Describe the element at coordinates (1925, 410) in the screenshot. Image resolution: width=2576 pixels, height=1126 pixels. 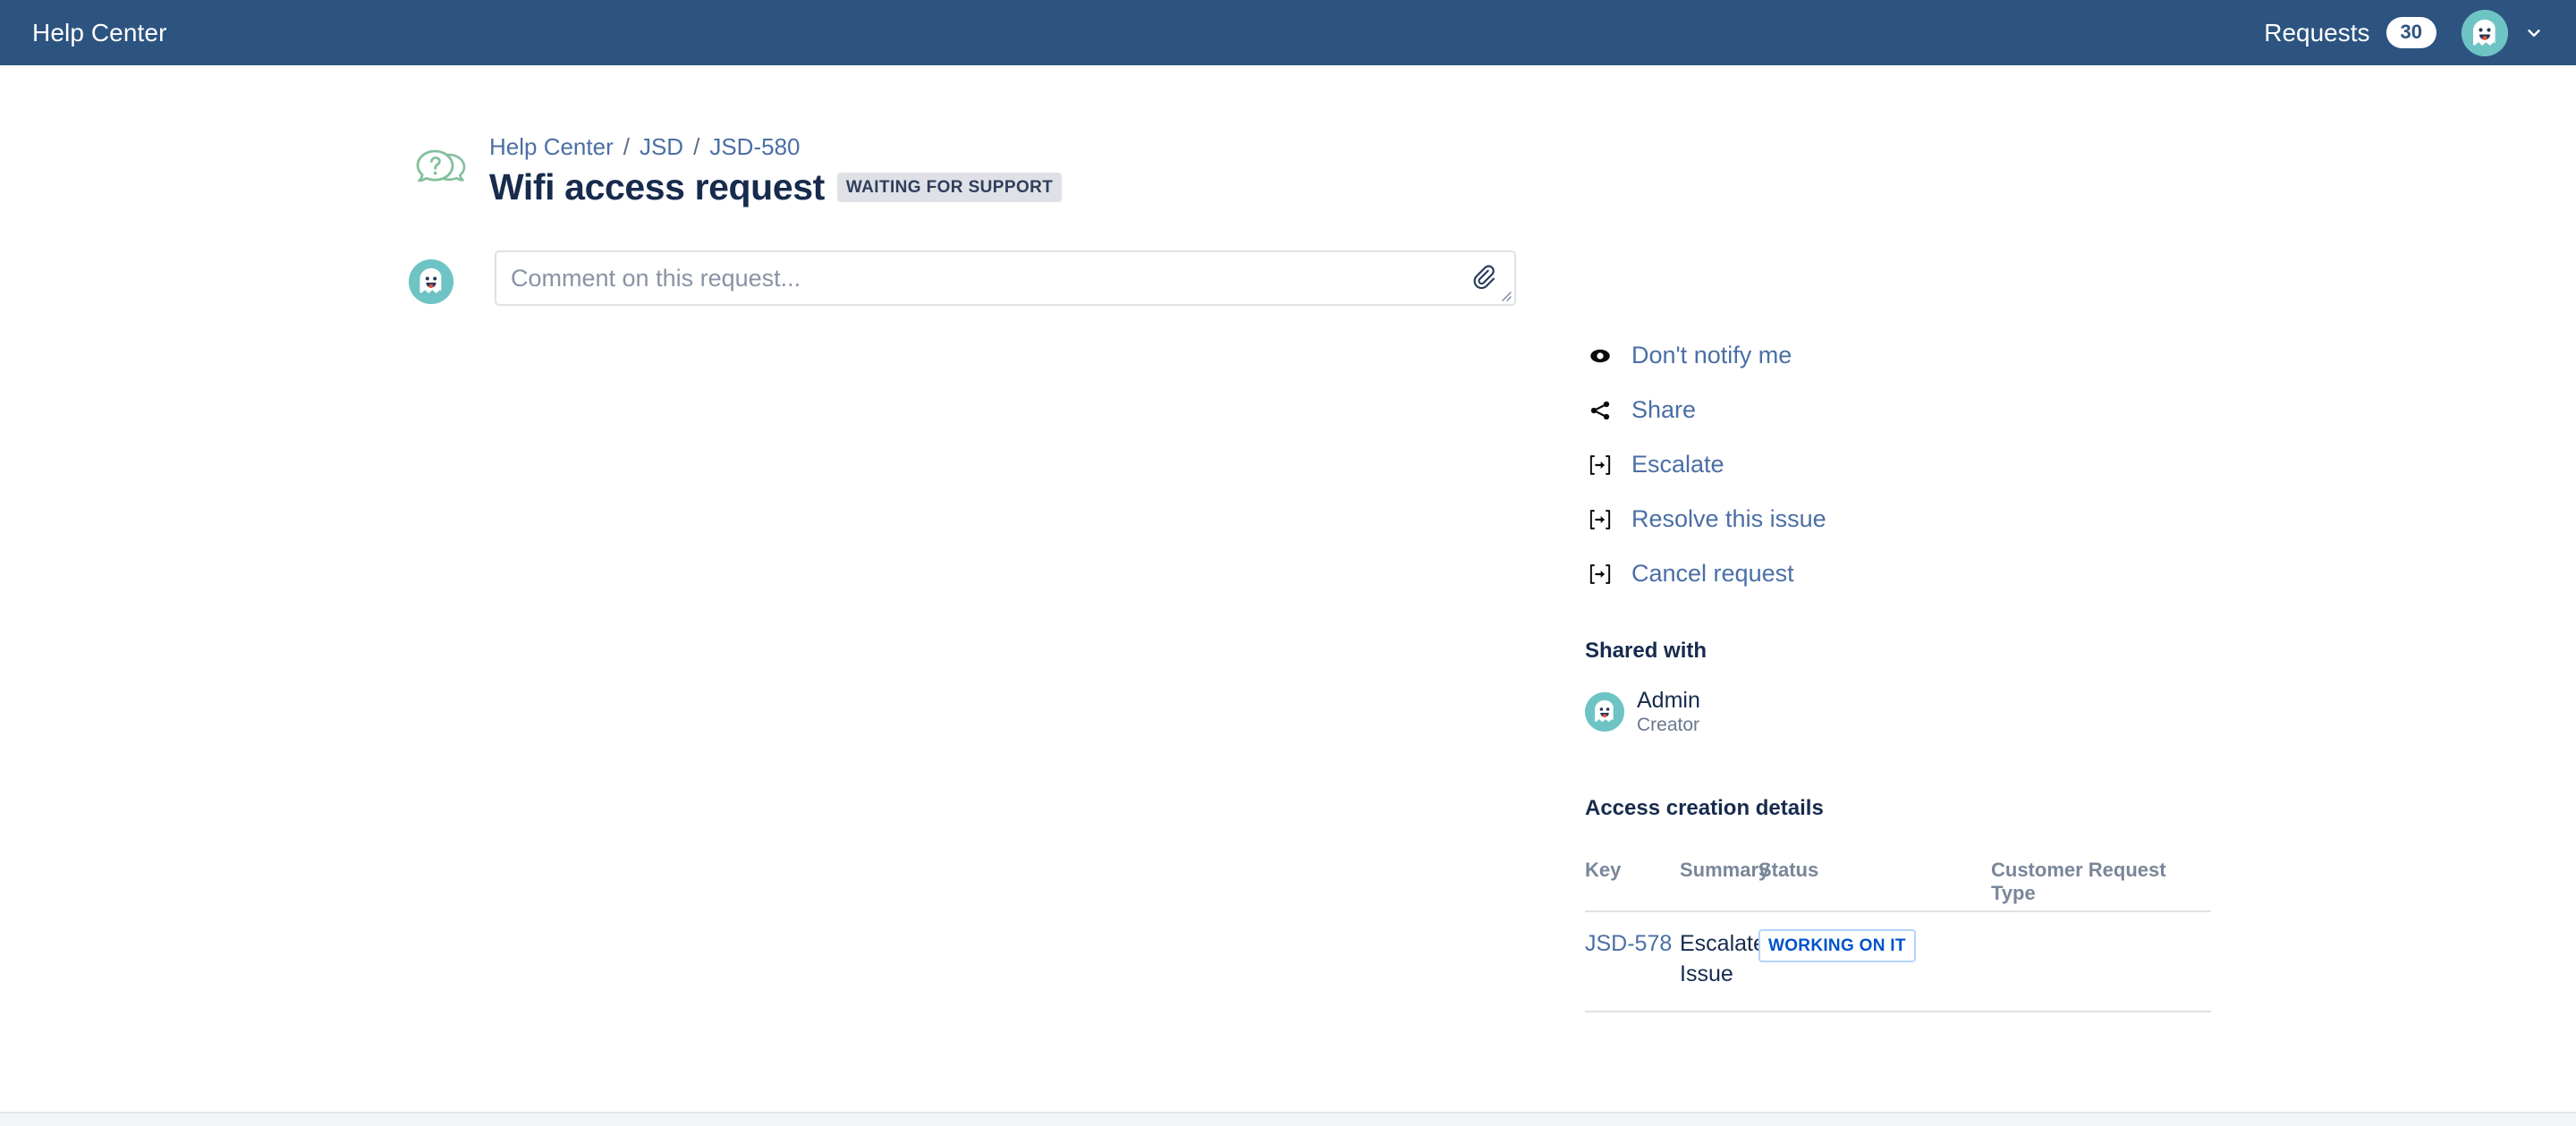
I see `action-share: Share` at that location.